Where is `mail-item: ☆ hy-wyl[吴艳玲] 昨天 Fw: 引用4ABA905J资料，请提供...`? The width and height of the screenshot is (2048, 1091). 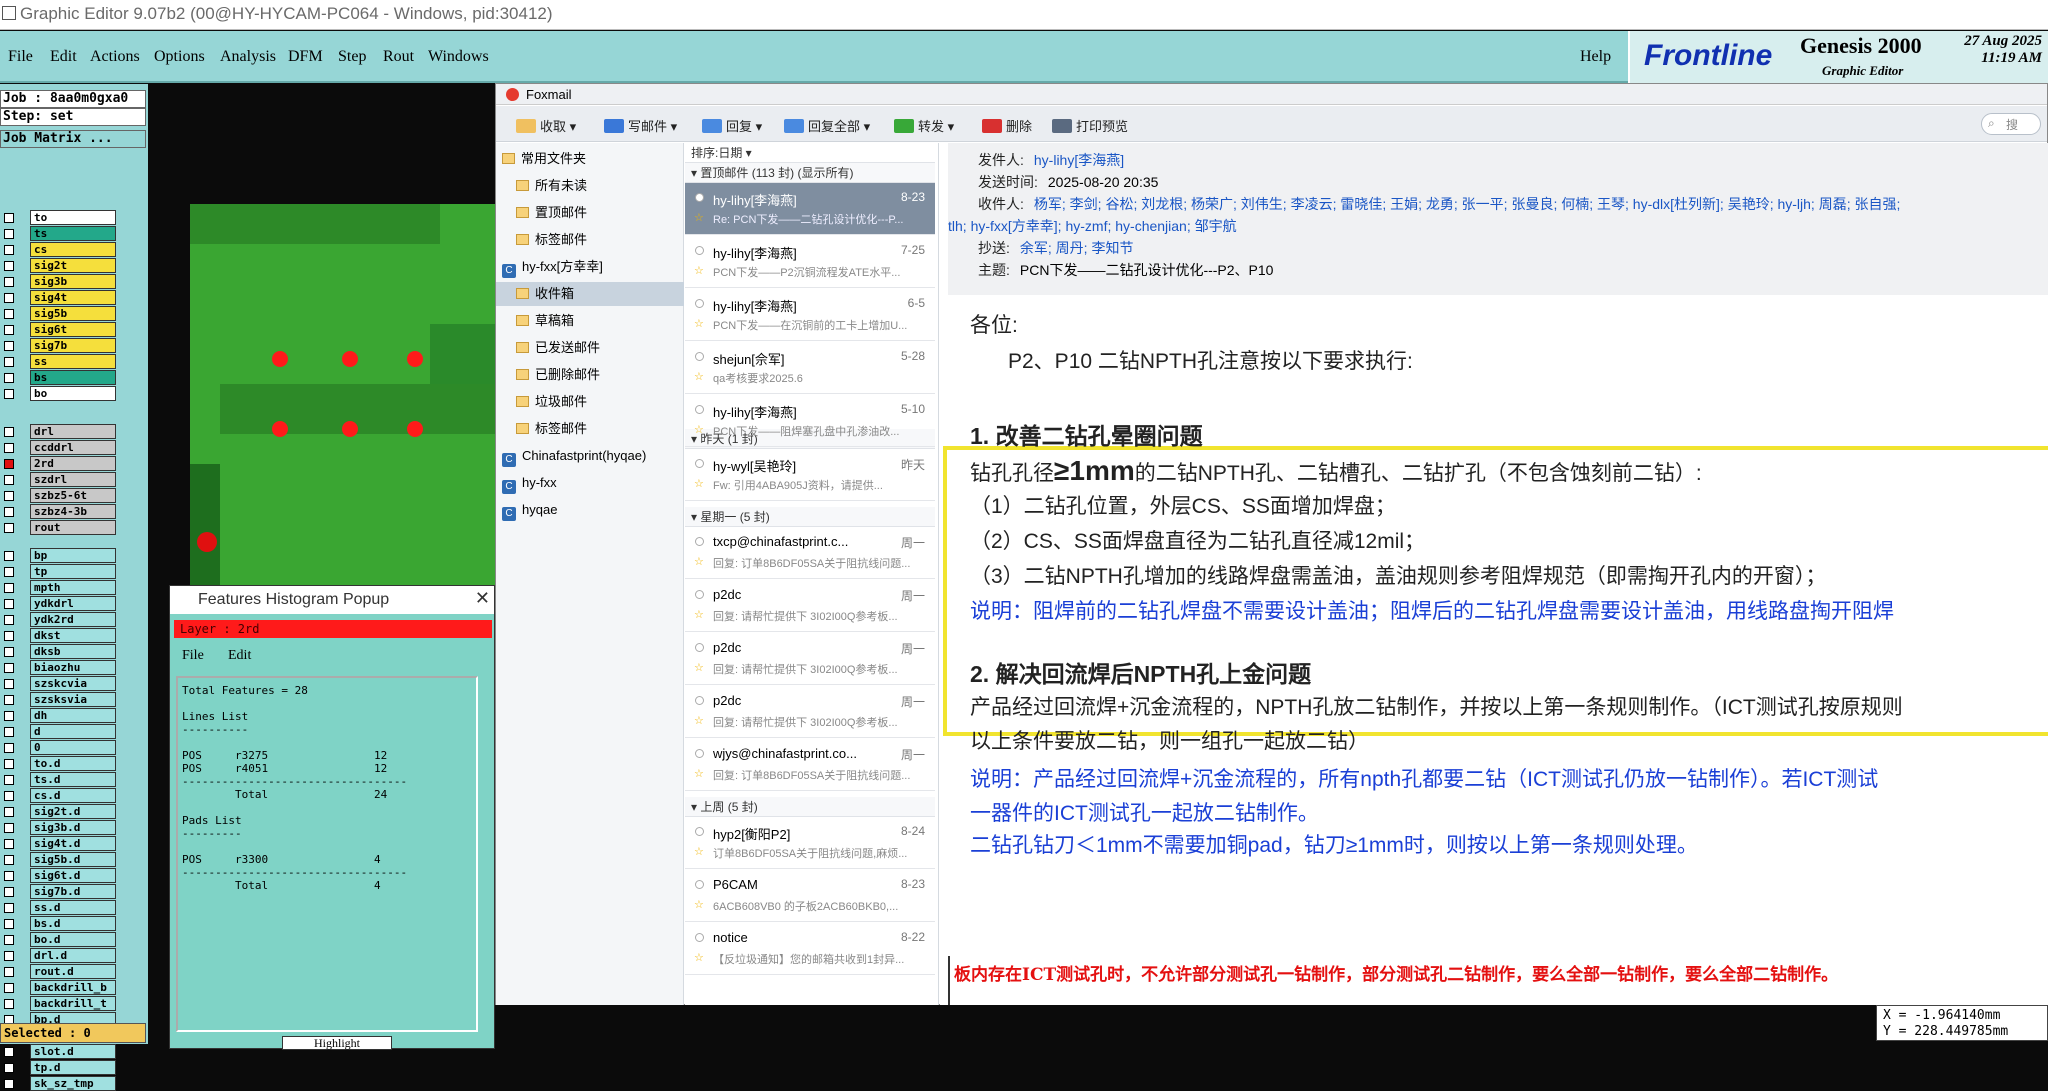 mail-item: ☆ hy-wyl[吴艳玲] 昨天 Fw: 引用4ABA905J资料，请提供... is located at coordinates (810, 475).